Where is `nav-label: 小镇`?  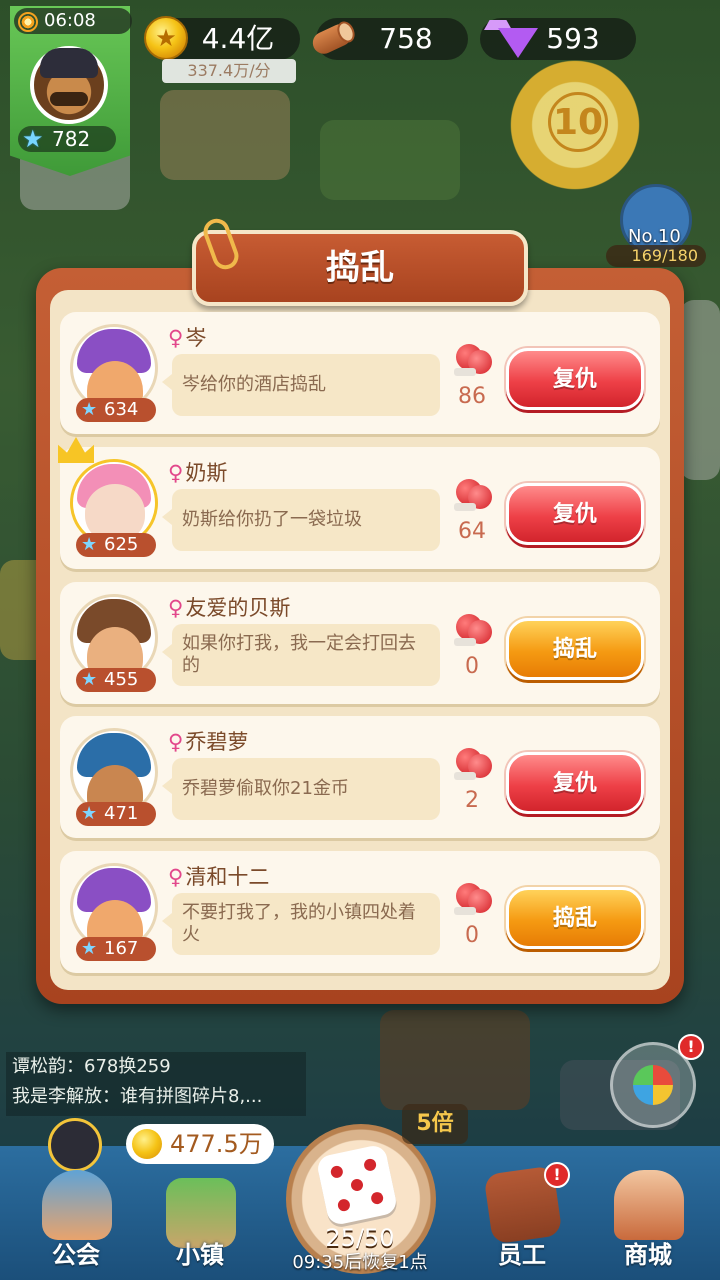
nav-label: 小镇 is located at coordinates (200, 1255).